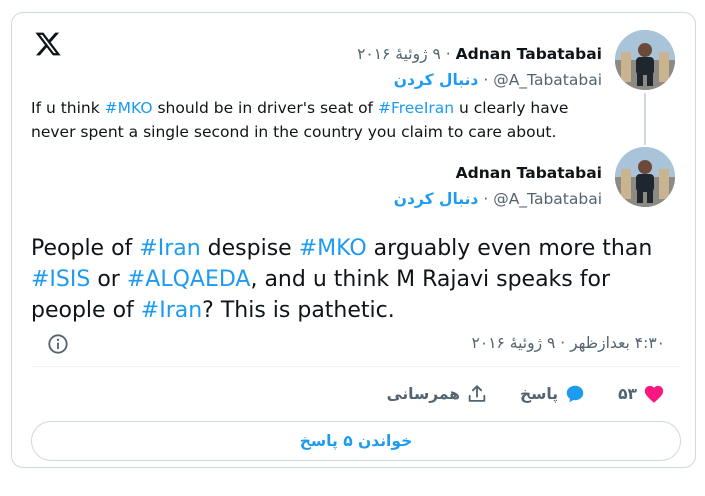 Image resolution: width=705 pixels, height=496 pixels. What do you see at coordinates (529, 54) in the screenshot?
I see `quoted-author-name: Adnan Tabatabai` at bounding box center [529, 54].